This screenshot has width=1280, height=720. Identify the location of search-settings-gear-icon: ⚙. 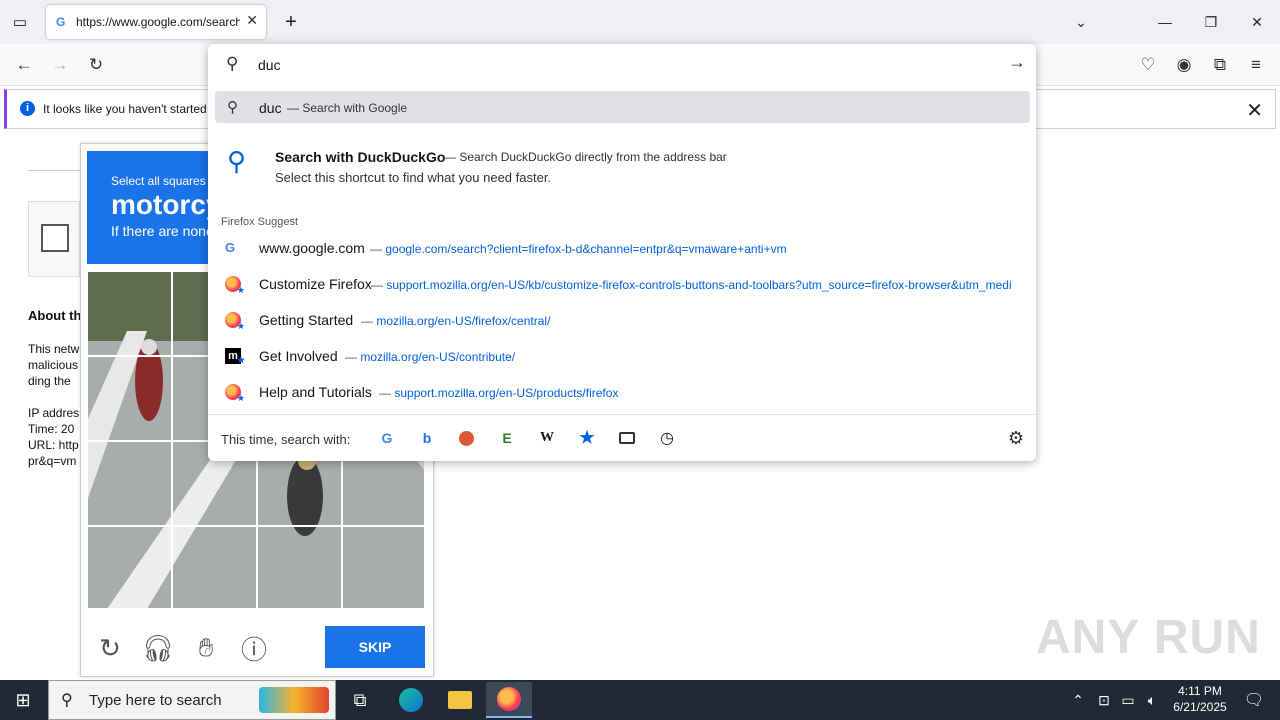
(1016, 438).